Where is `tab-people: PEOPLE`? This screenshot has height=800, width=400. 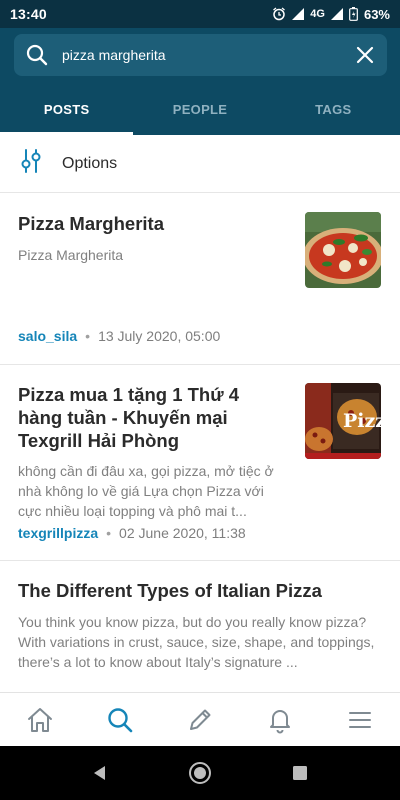 tab-people: PEOPLE is located at coordinates (199, 109).